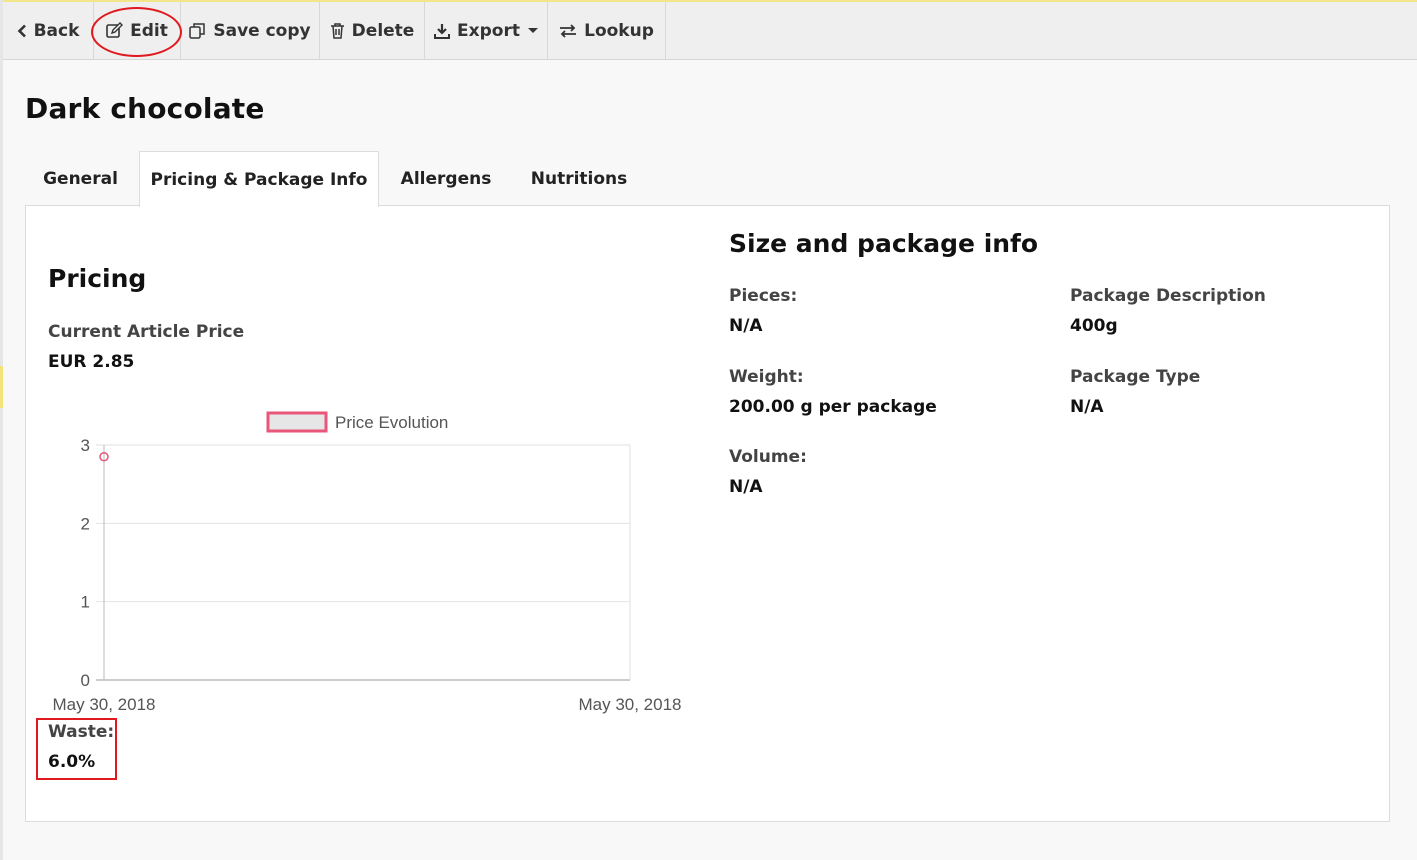 The width and height of the screenshot is (1417, 860). What do you see at coordinates (710, 31) in the screenshot?
I see `toolbar: Back Edit Save copy Delete Export Lookup` at bounding box center [710, 31].